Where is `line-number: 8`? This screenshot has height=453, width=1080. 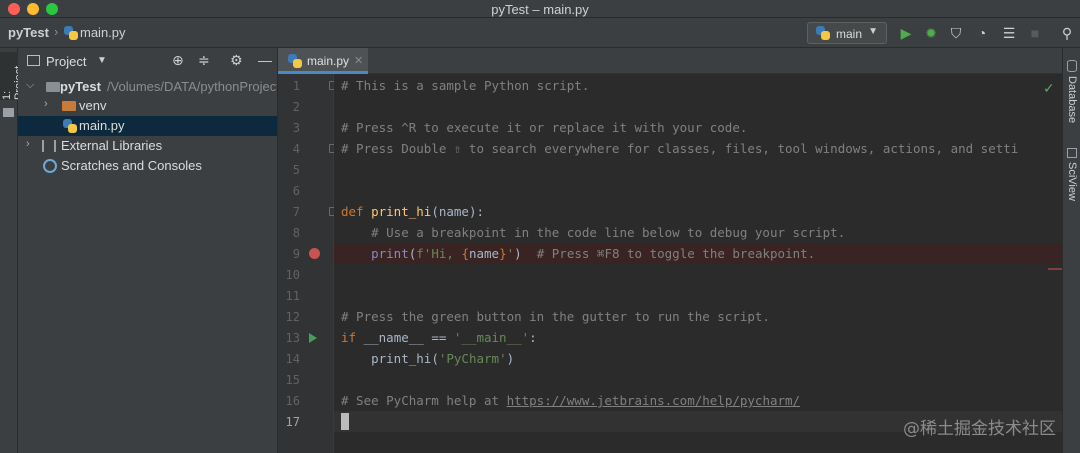
line-number: 8 is located at coordinates (296, 233).